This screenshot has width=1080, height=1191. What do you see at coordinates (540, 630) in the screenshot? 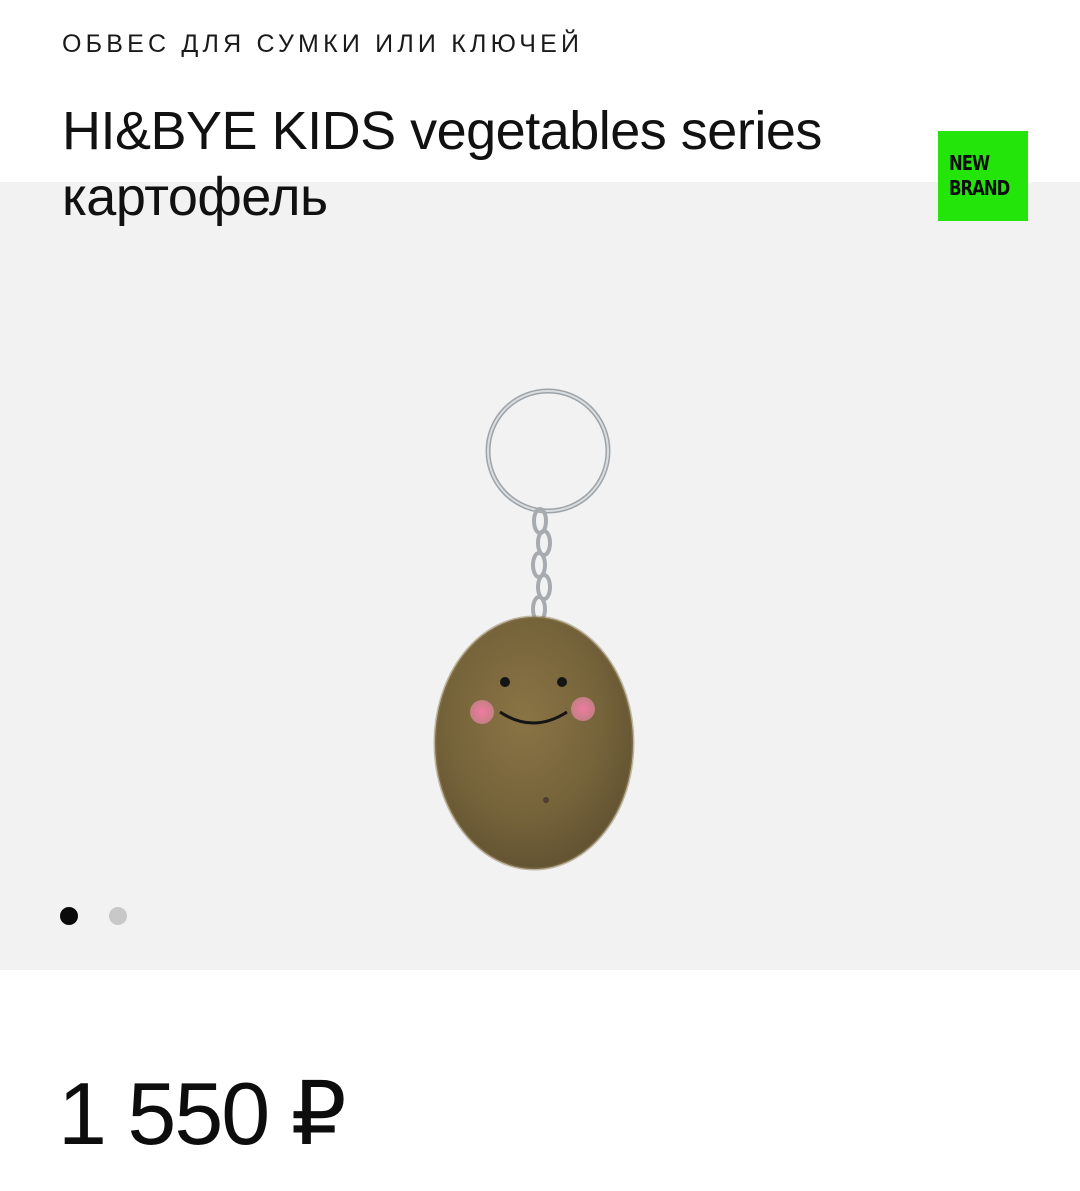
I see `product-image` at bounding box center [540, 630].